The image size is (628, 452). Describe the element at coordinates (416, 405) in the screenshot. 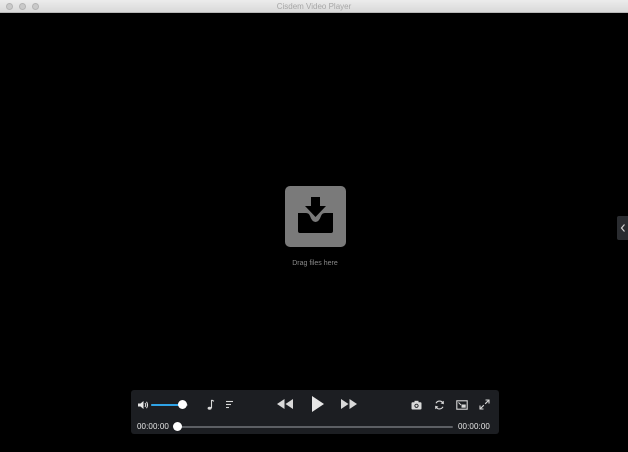

I see `camera-icon` at that location.